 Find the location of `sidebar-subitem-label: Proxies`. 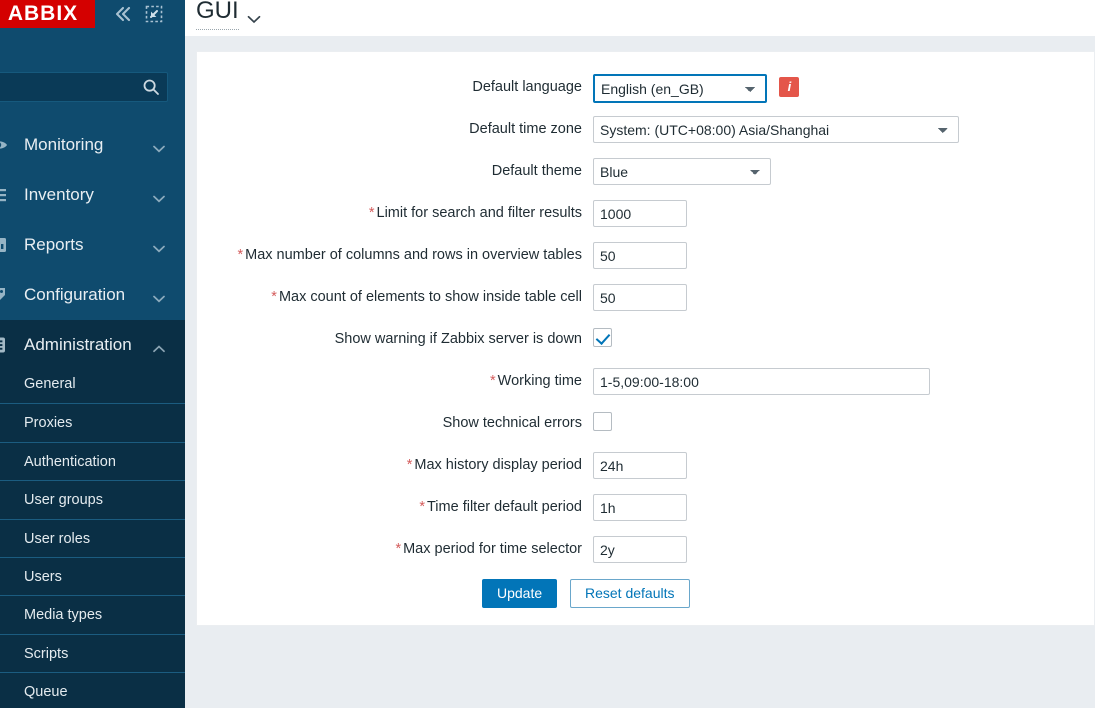

sidebar-subitem-label: Proxies is located at coordinates (48, 423).